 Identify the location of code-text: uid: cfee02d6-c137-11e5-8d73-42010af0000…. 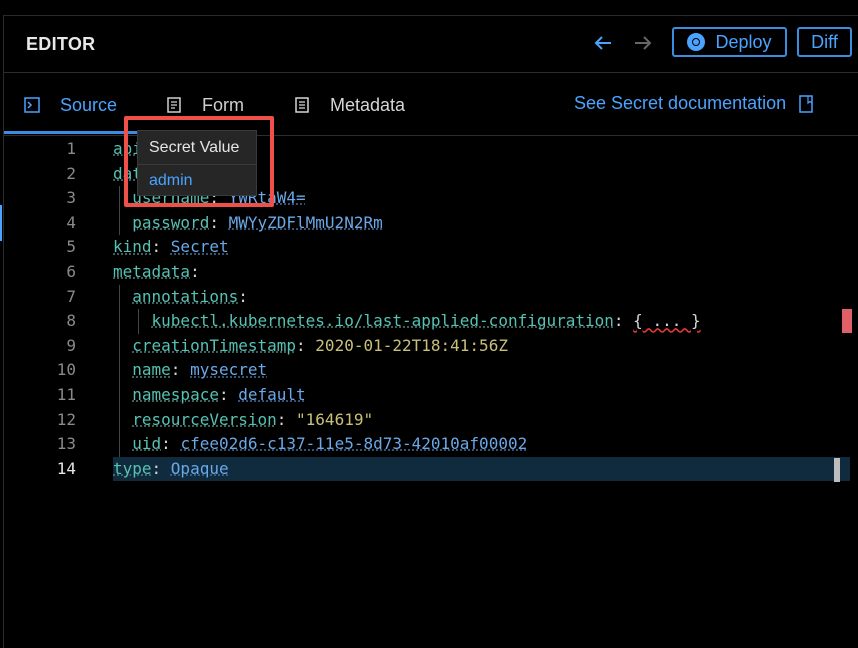
(320, 444).